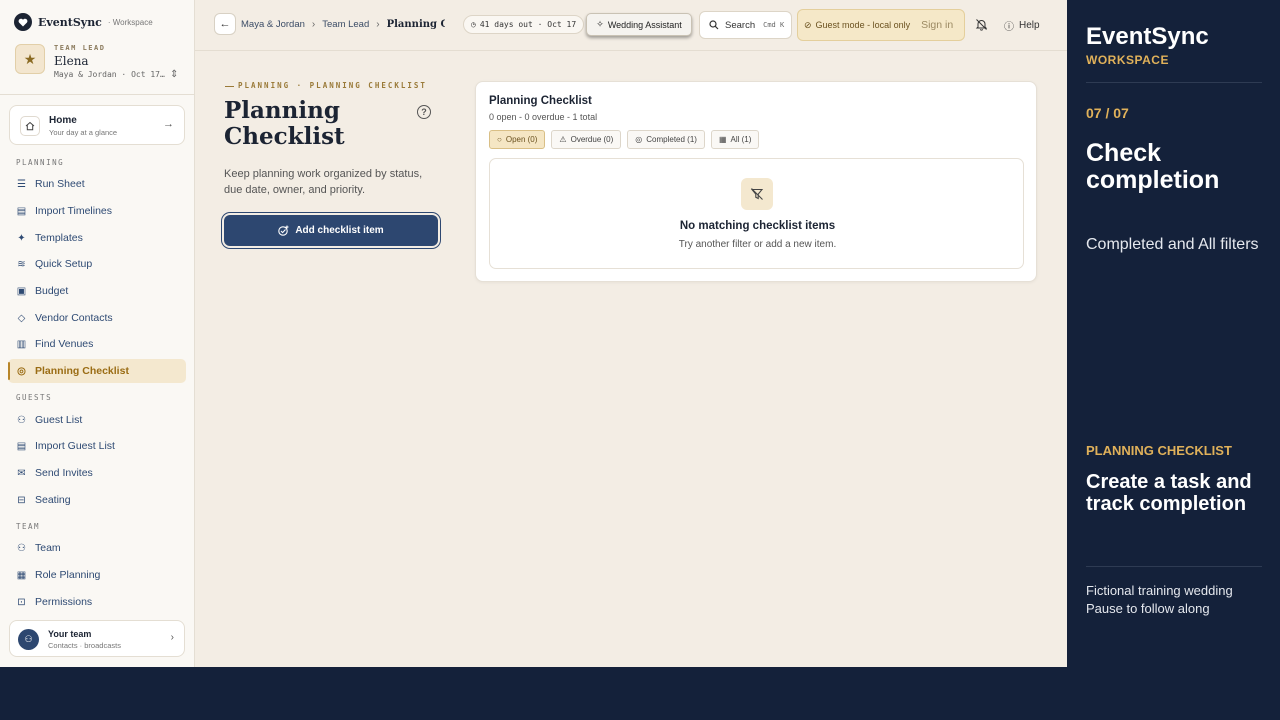 The height and width of the screenshot is (720, 1280). I want to click on sidebar-item-import-guest-list: ▤ Import Guest List, so click(97, 446).